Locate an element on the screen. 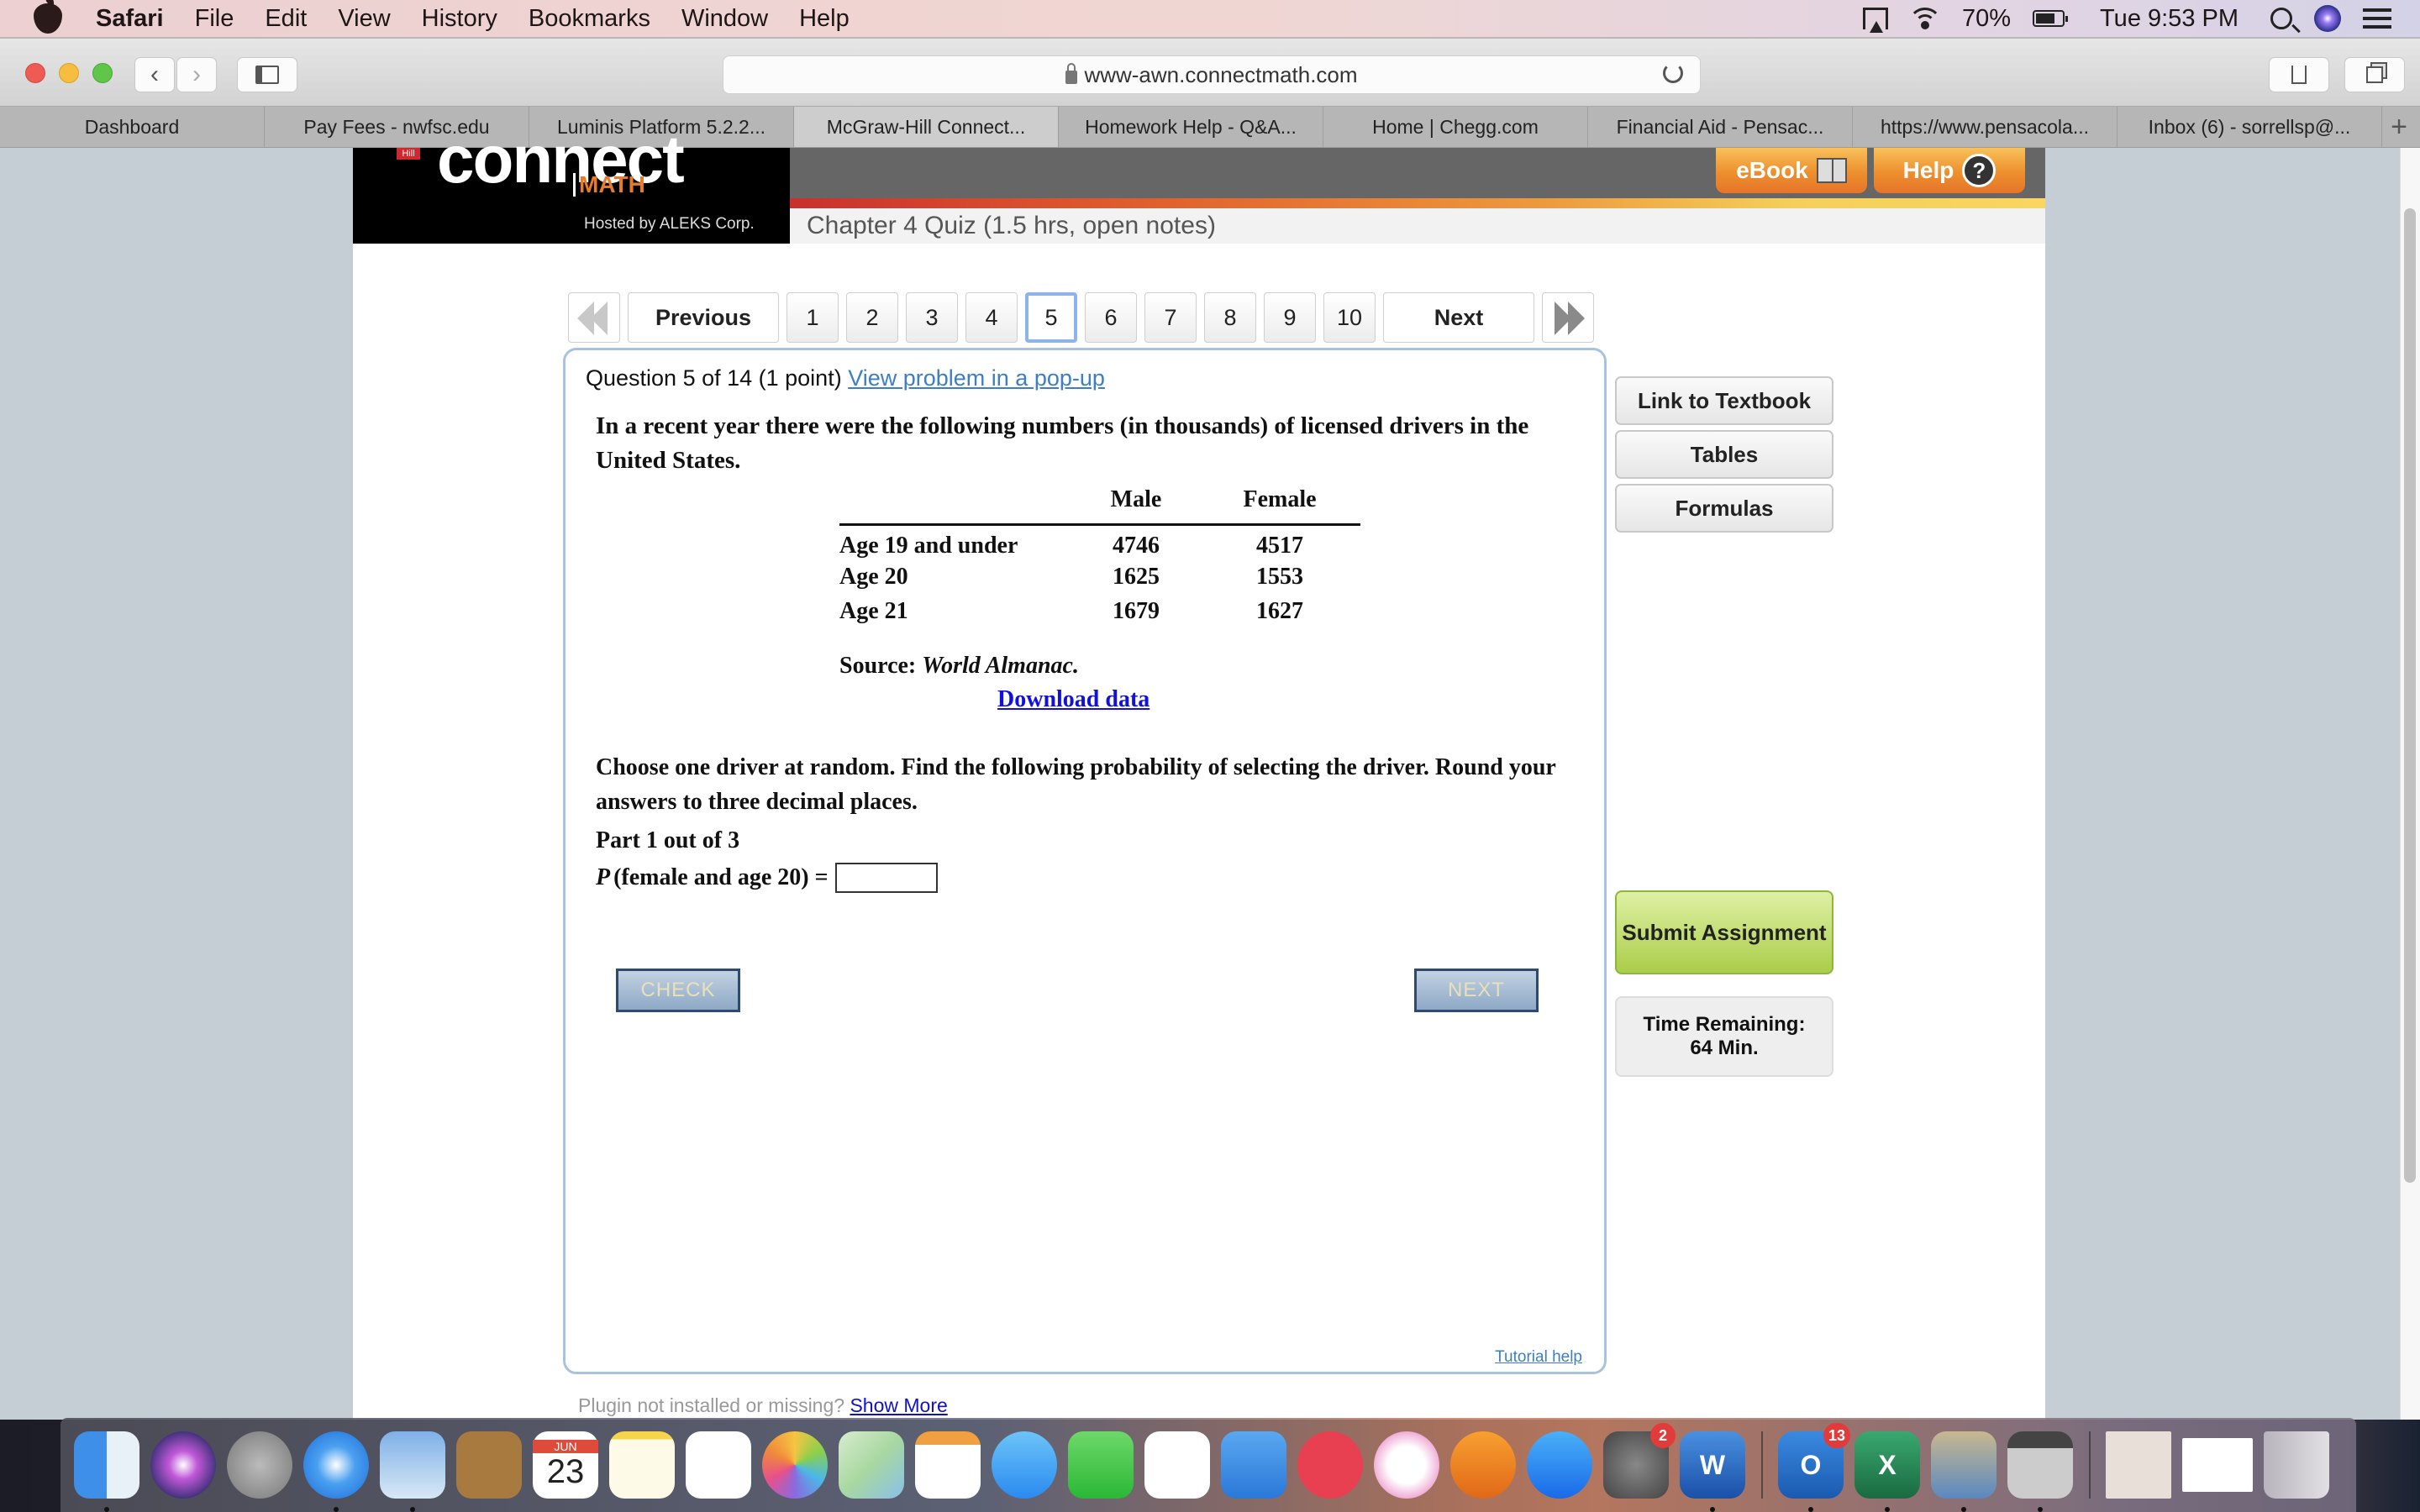  tab-dashboard: Dashboard is located at coordinates (132, 127).